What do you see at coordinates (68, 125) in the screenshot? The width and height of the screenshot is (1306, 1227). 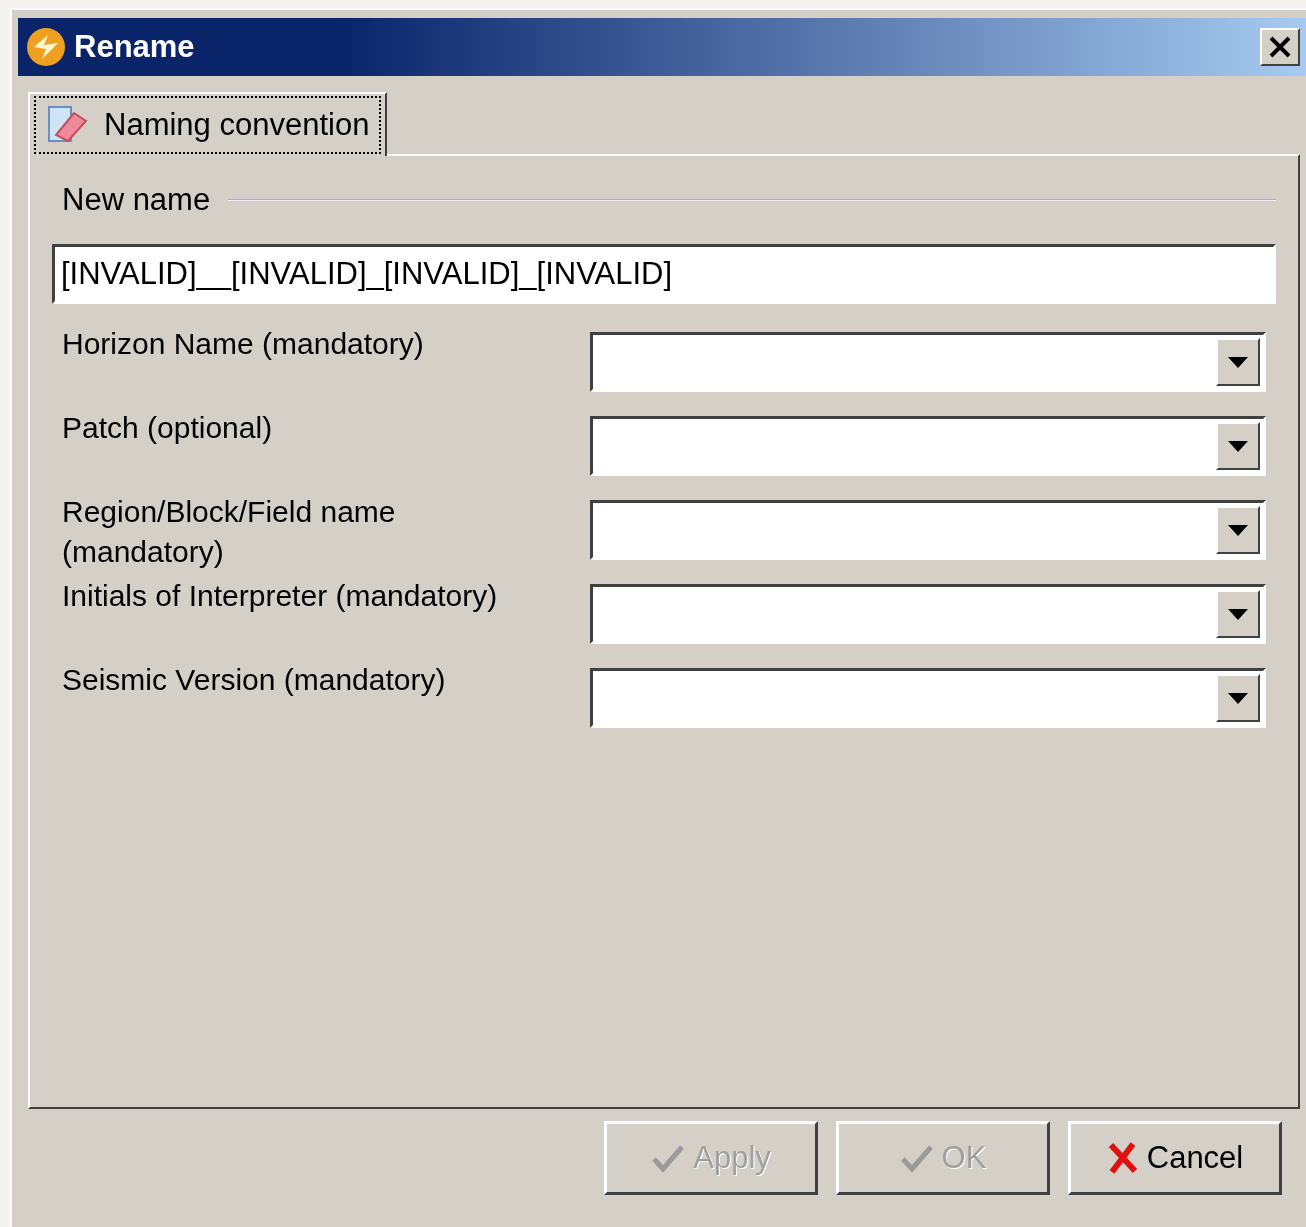 I see `eraser-icon` at bounding box center [68, 125].